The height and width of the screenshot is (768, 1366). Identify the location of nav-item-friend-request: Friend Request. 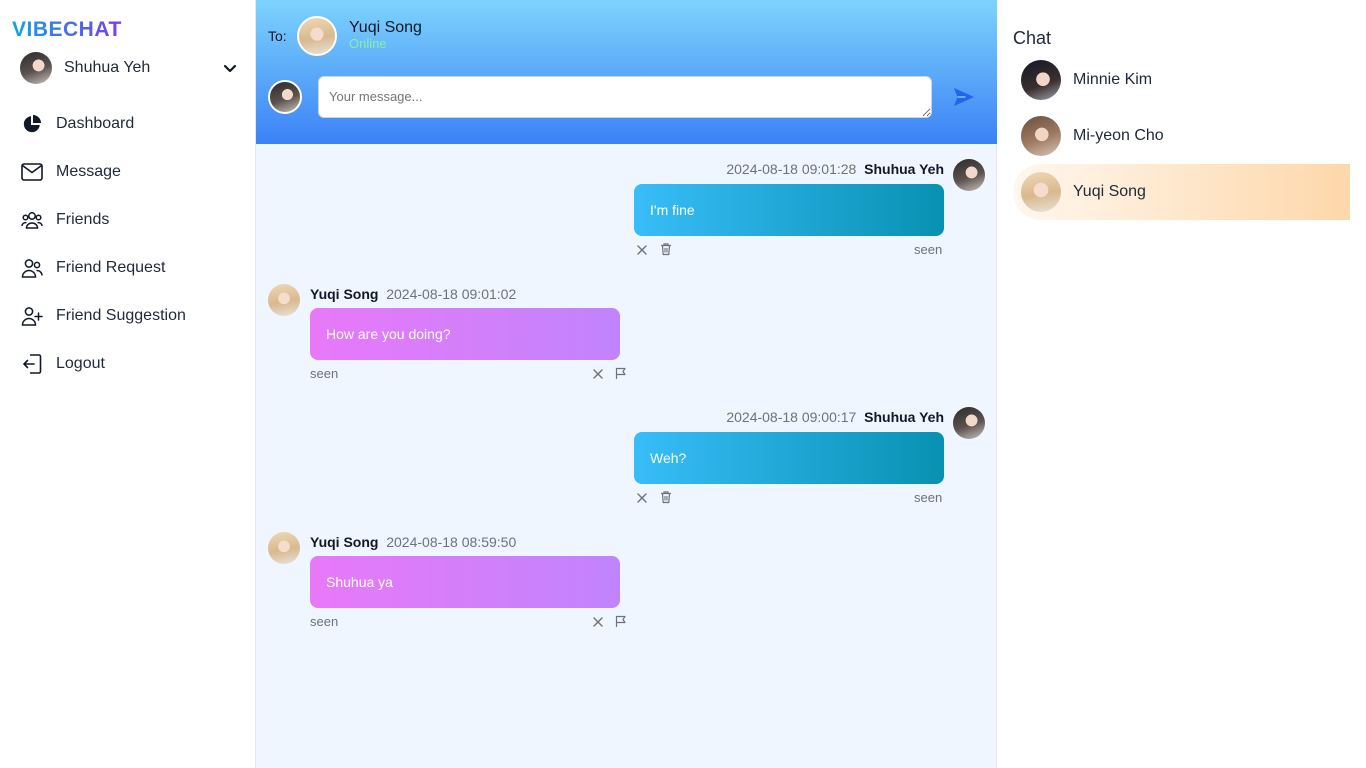
(127, 268).